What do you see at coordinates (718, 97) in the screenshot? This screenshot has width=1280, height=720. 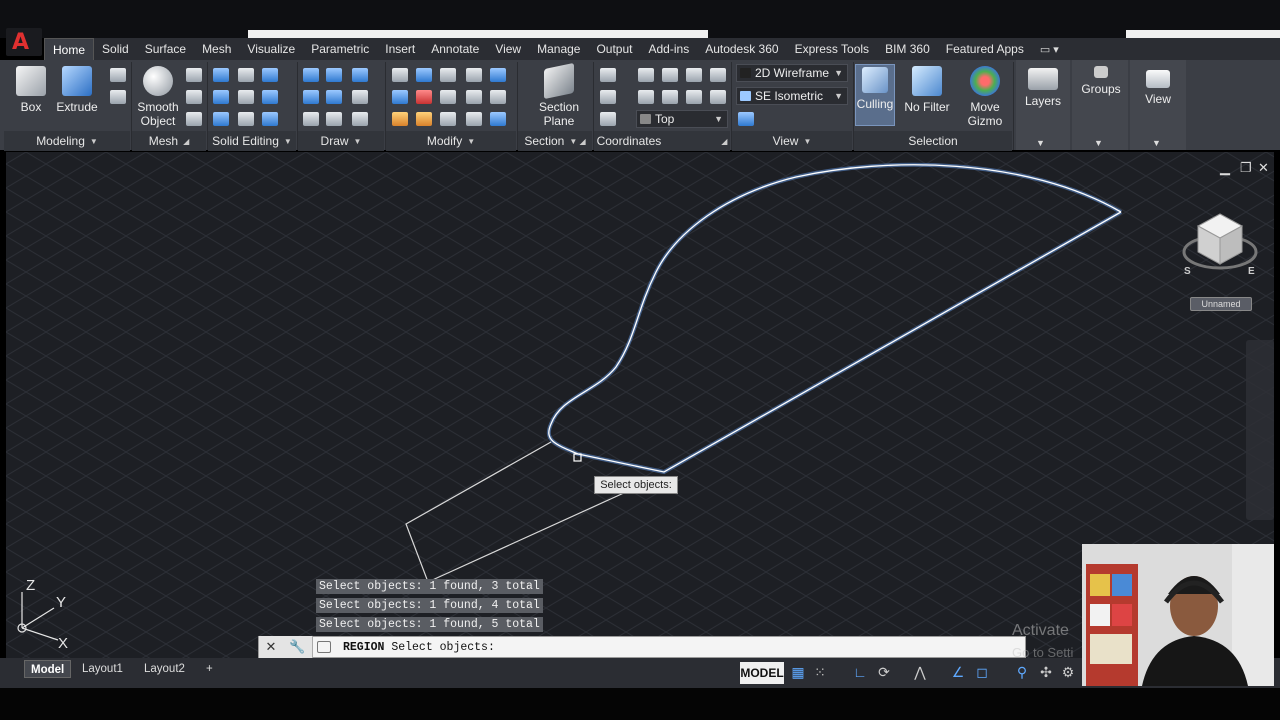 I see `ucs-face-icon` at bounding box center [718, 97].